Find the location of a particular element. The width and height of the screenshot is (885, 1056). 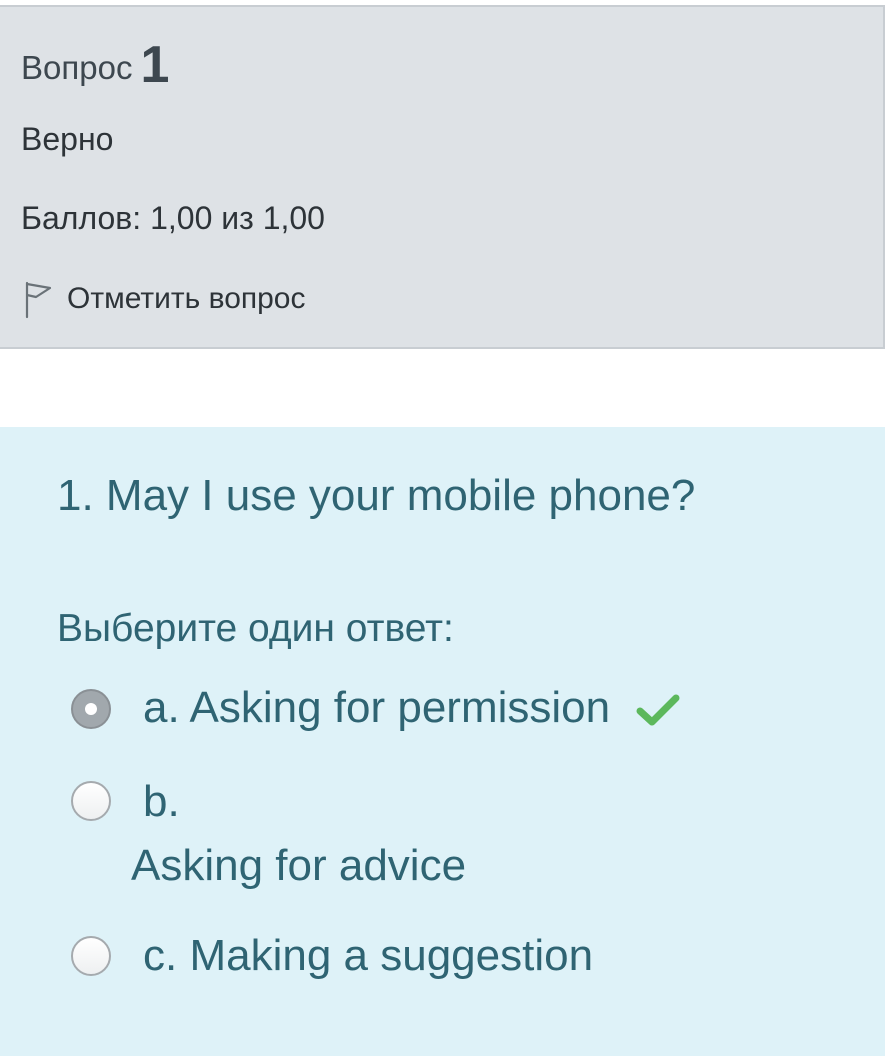

flag-icon is located at coordinates (38, 300).